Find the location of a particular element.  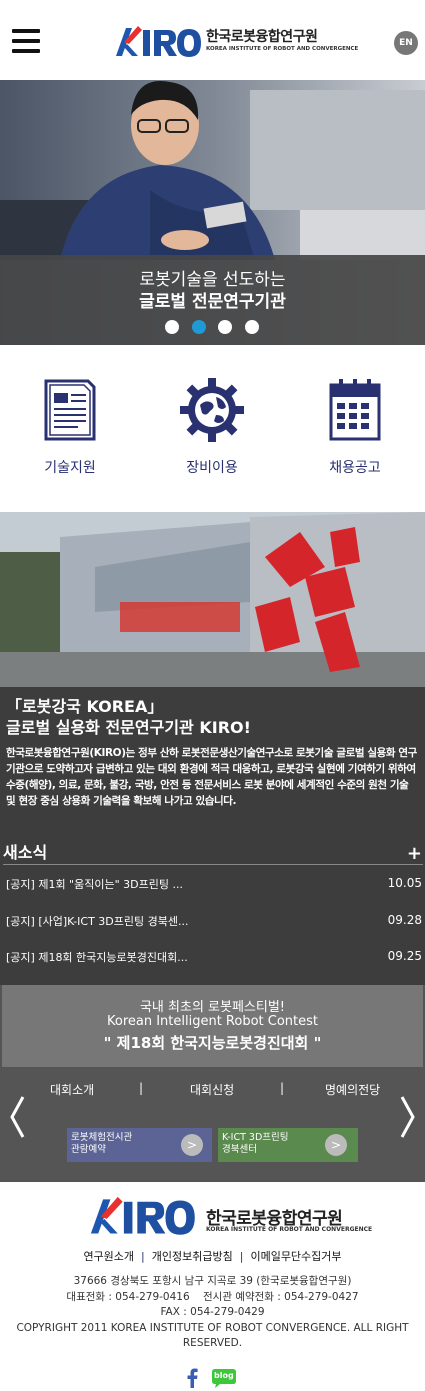

building-image is located at coordinates (212, 599).